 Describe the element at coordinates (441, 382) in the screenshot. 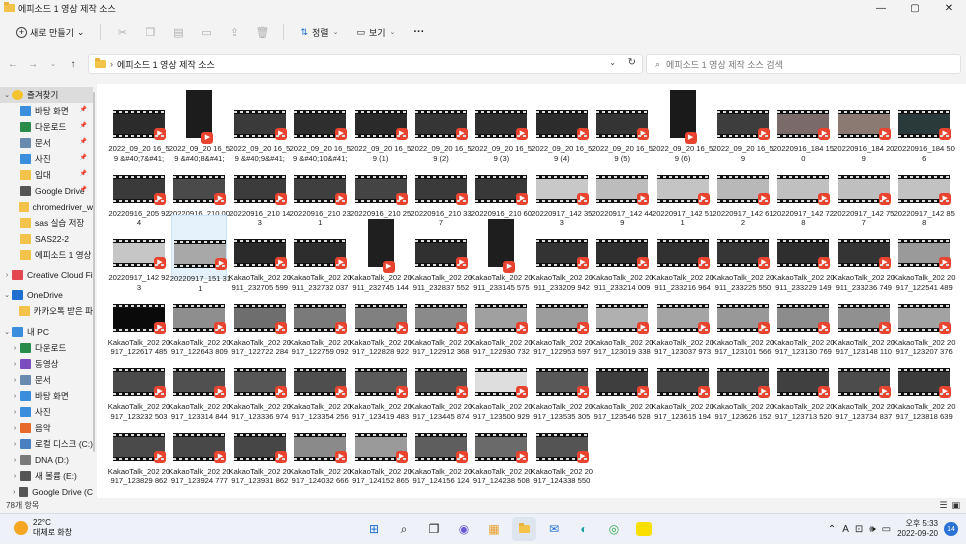

I see `file-item: ▶ KakaoTalk_202 20917_123445 874` at that location.